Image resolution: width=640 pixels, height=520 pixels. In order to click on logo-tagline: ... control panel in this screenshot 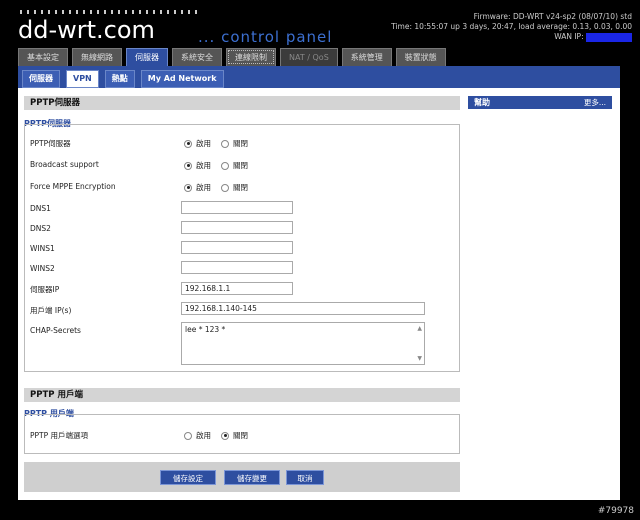, I will do `click(265, 37)`.